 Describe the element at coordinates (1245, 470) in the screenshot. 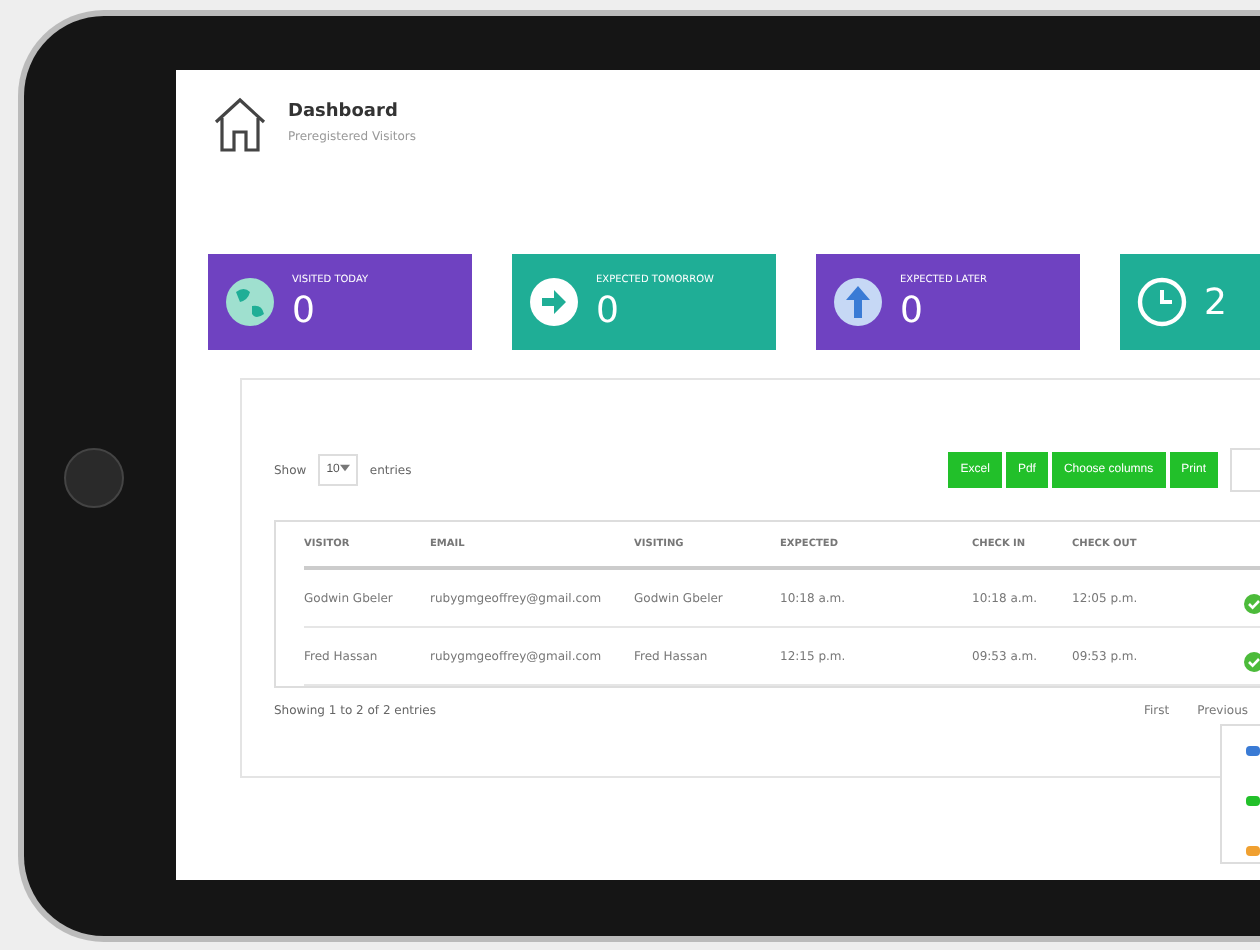

I see `search-field` at that location.